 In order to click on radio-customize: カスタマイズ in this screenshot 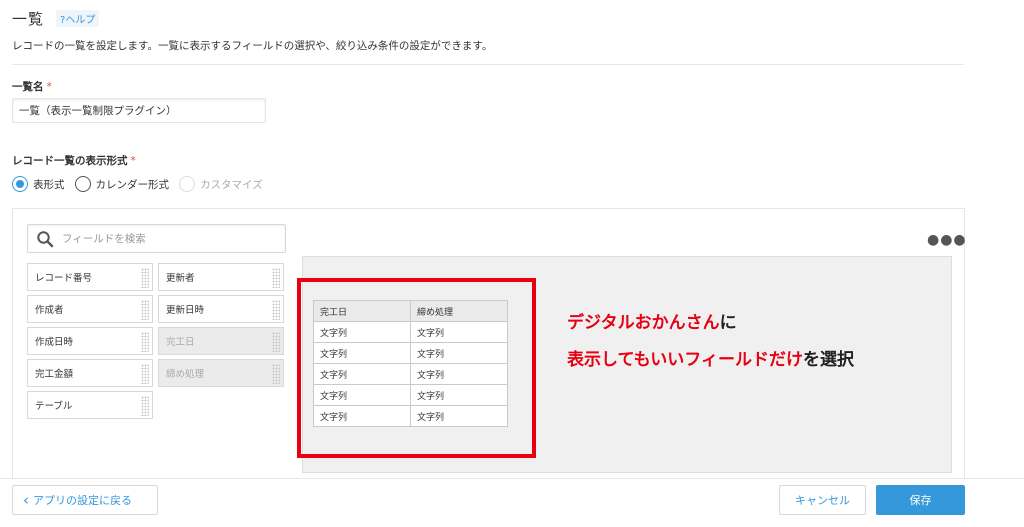, I will do `click(221, 184)`.